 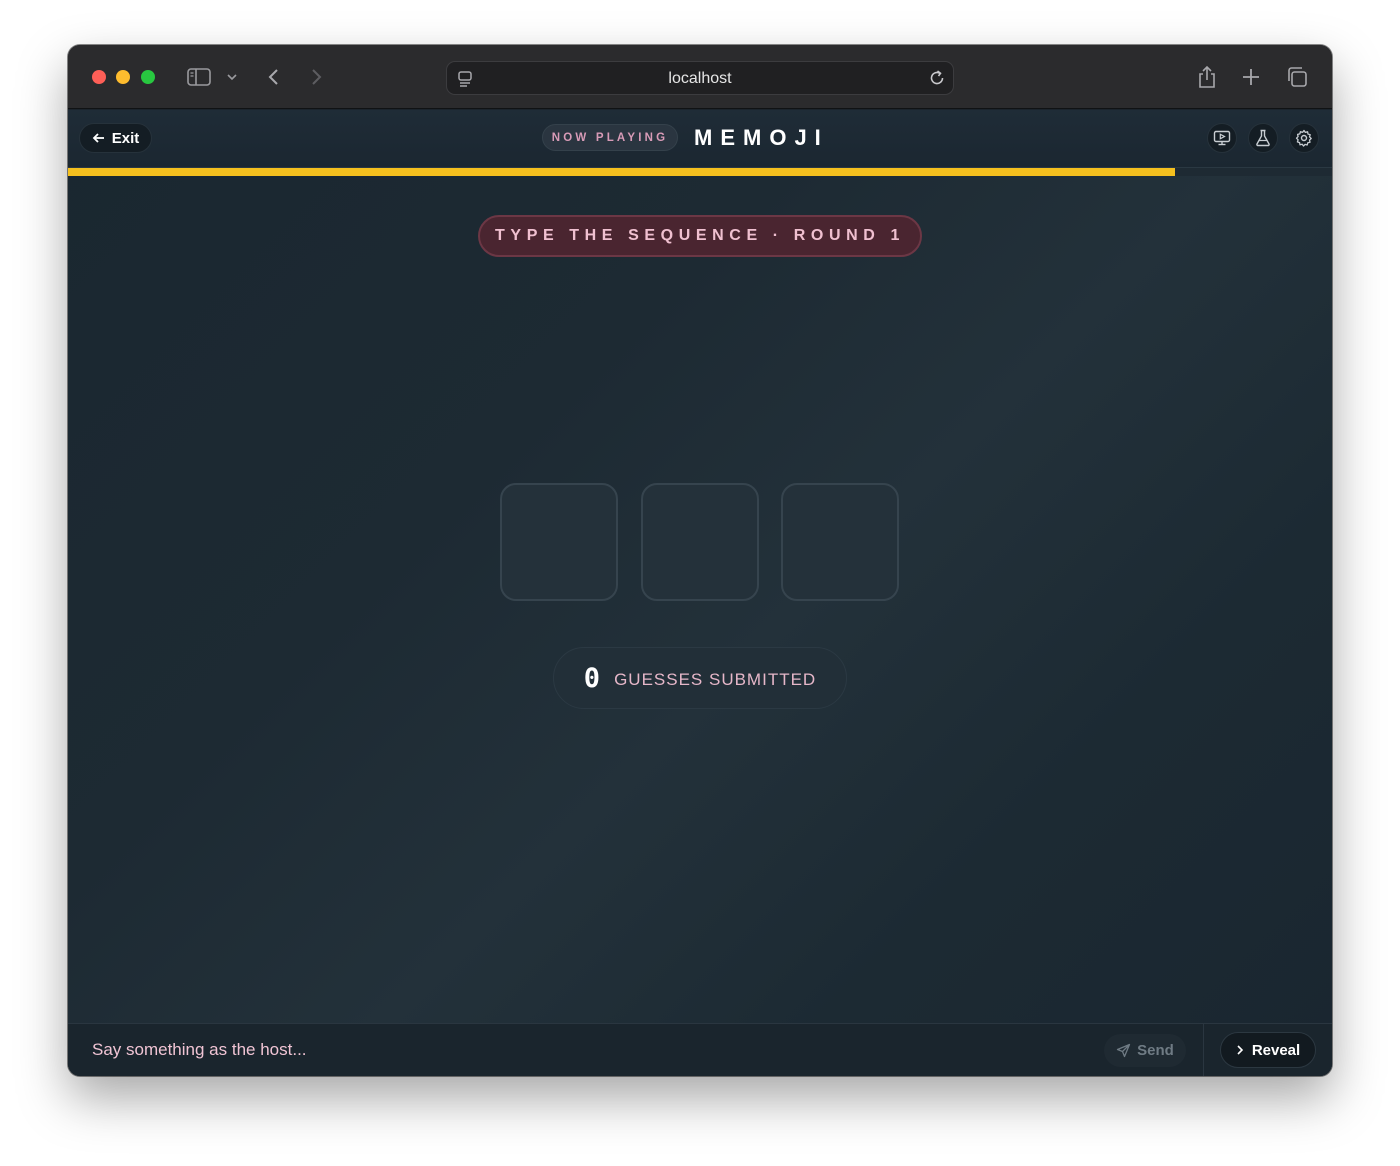 What do you see at coordinates (125, 138) in the screenshot?
I see `exit-label: Exit` at bounding box center [125, 138].